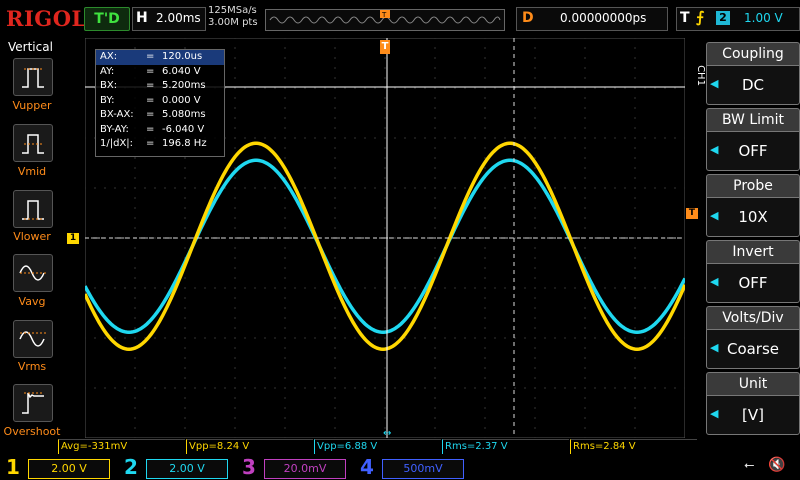 The image size is (800, 480). What do you see at coordinates (233, 17) in the screenshot?
I see `sample-info: 125MSa/s 3.00M pts` at bounding box center [233, 17].